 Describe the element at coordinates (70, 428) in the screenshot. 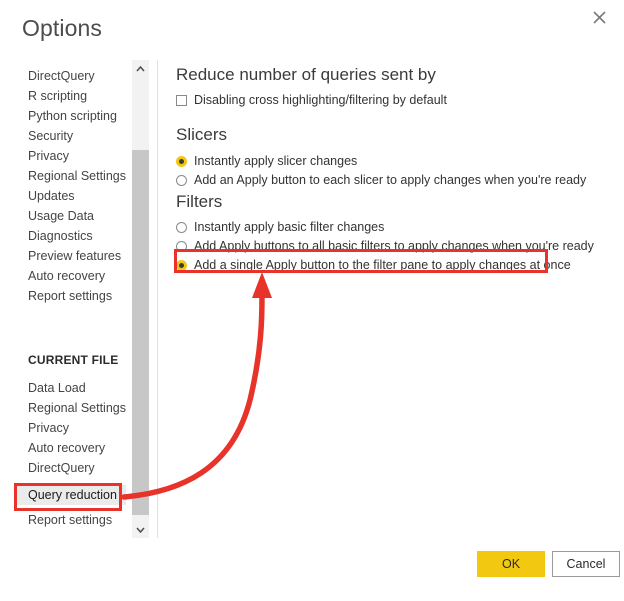

I see `sidebar-item-cf-privacy: Privacy` at that location.